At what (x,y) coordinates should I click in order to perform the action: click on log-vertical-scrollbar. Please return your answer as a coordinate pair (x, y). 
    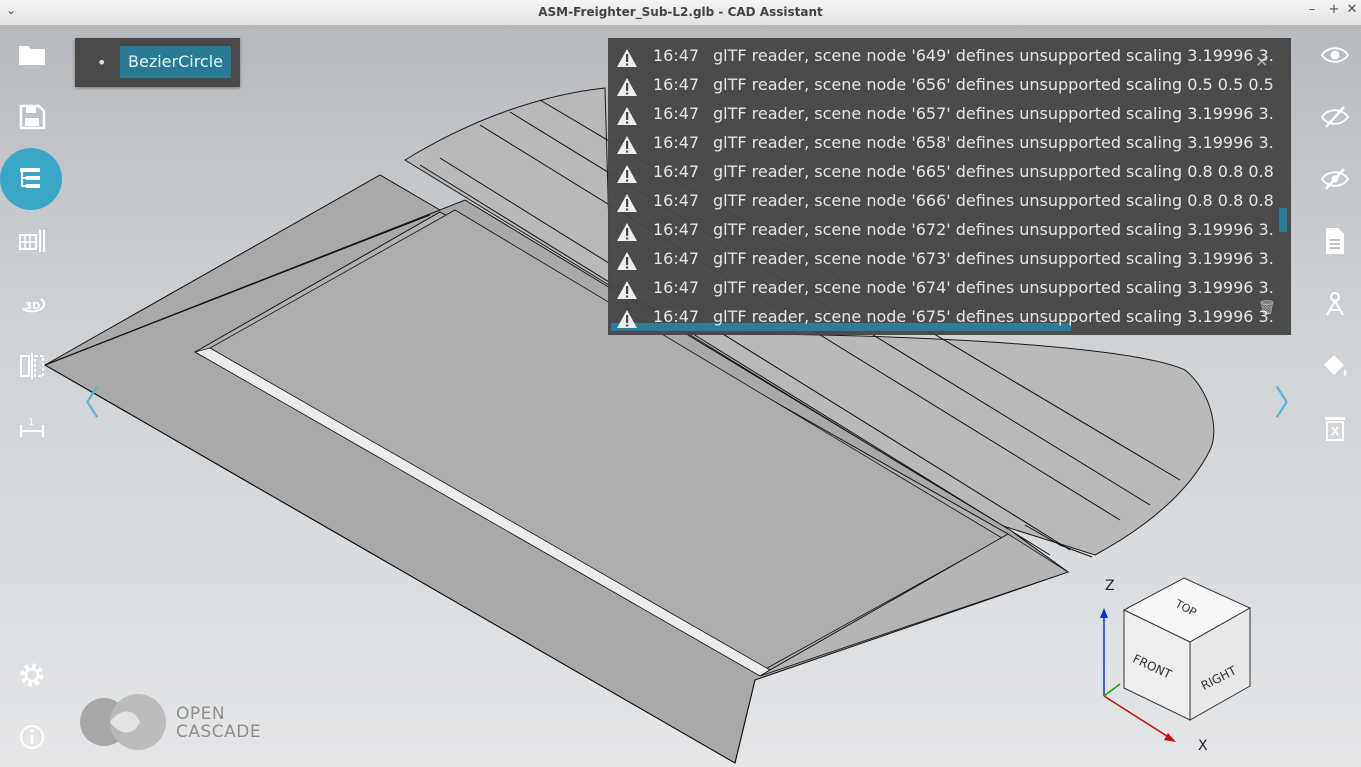
    Looking at the image, I should click on (1283, 220).